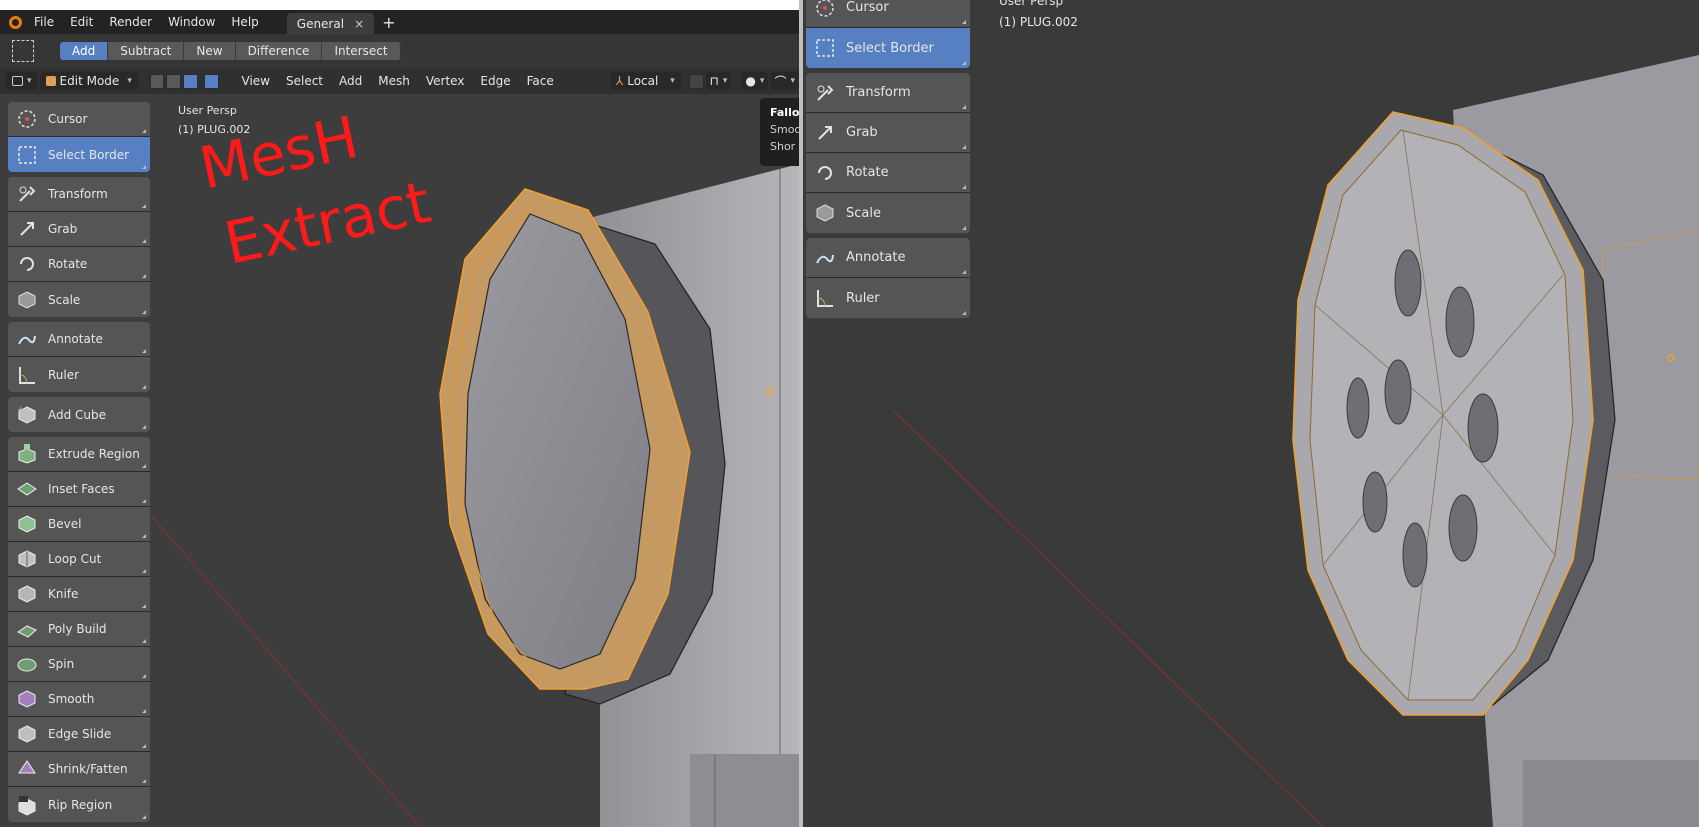 The image size is (1699, 827). What do you see at coordinates (445, 81) in the screenshot?
I see `menu-vertex: Vertex` at bounding box center [445, 81].